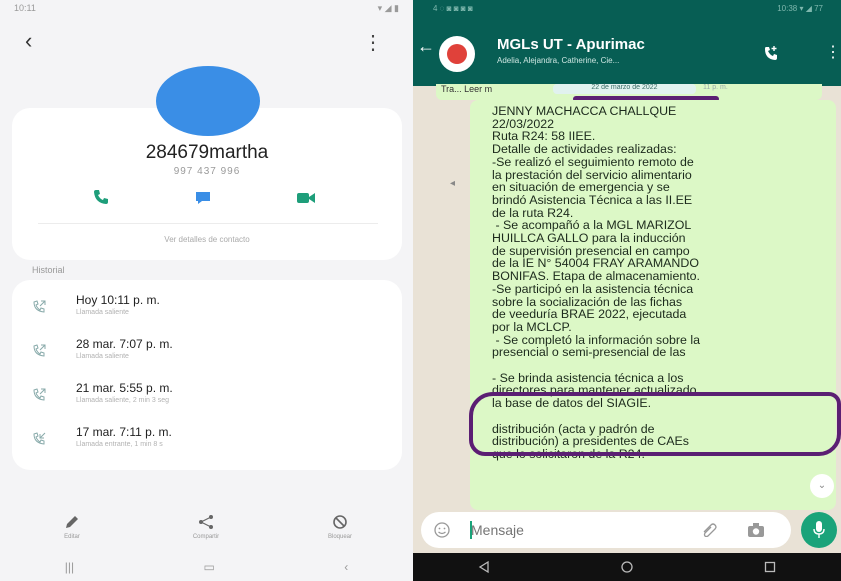 The height and width of the screenshot is (581, 841). I want to click on system-navbar: ||| ▭ ‹, so click(206, 567).